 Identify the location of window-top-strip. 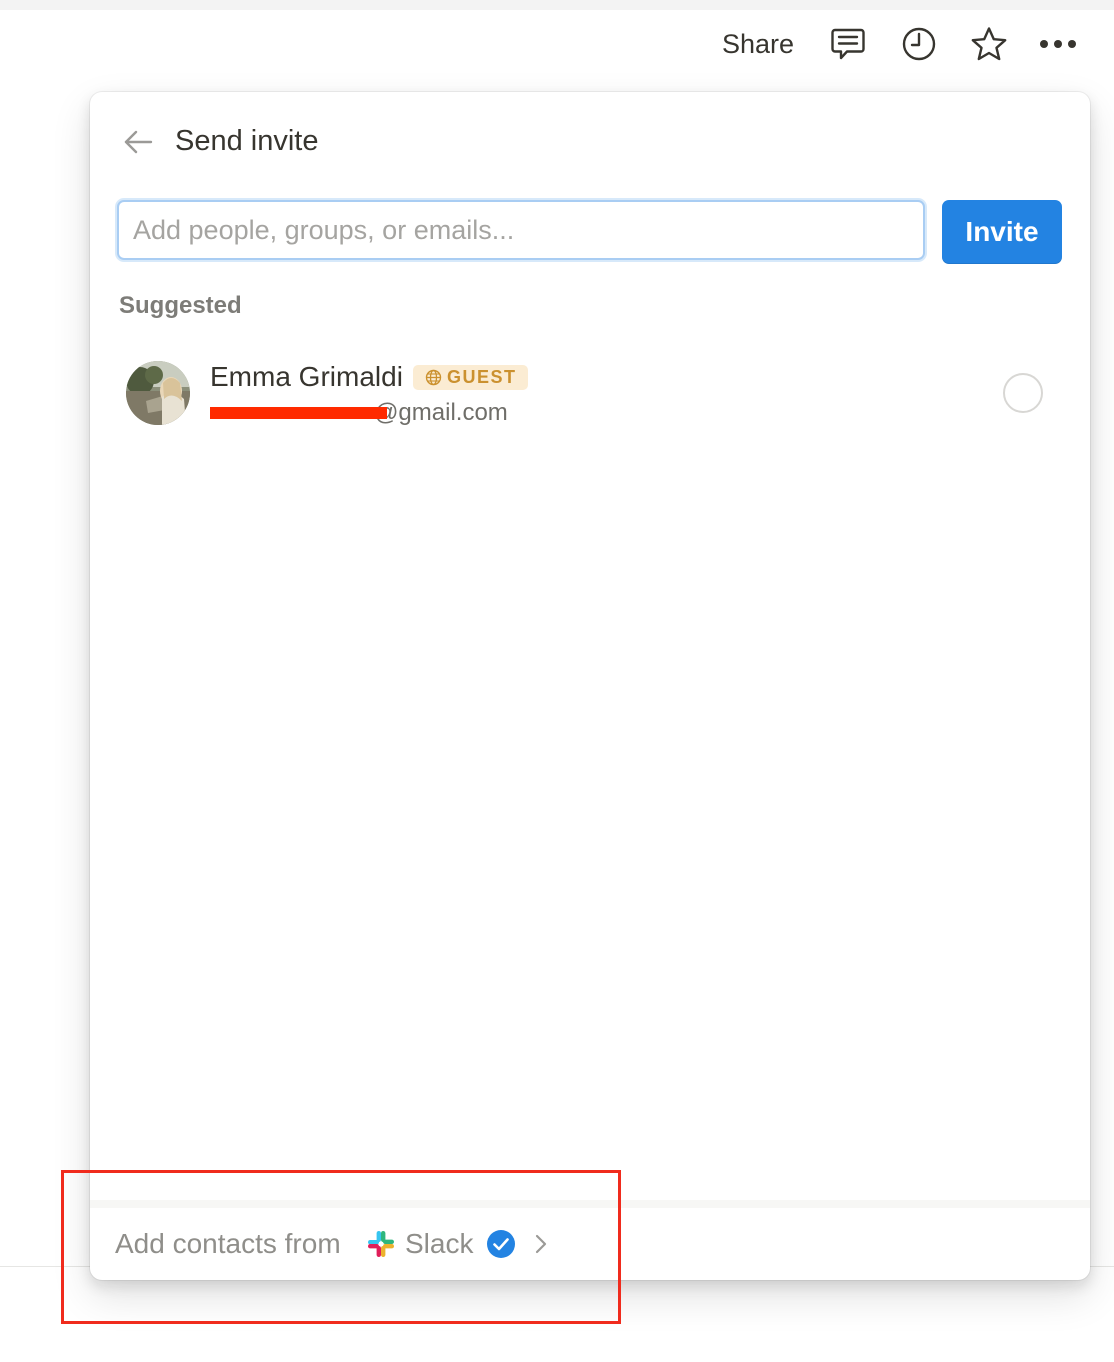
(557, 5).